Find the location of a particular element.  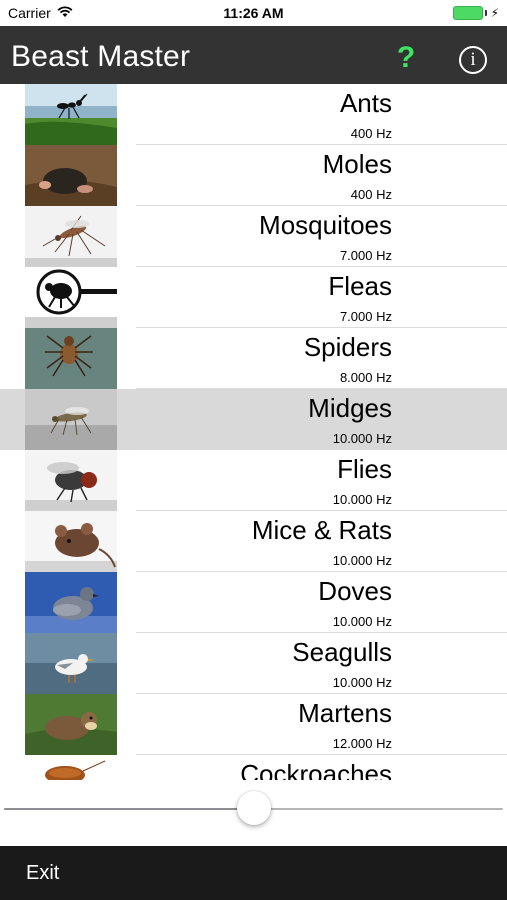

frequency-slider-thumb is located at coordinates (253, 808).